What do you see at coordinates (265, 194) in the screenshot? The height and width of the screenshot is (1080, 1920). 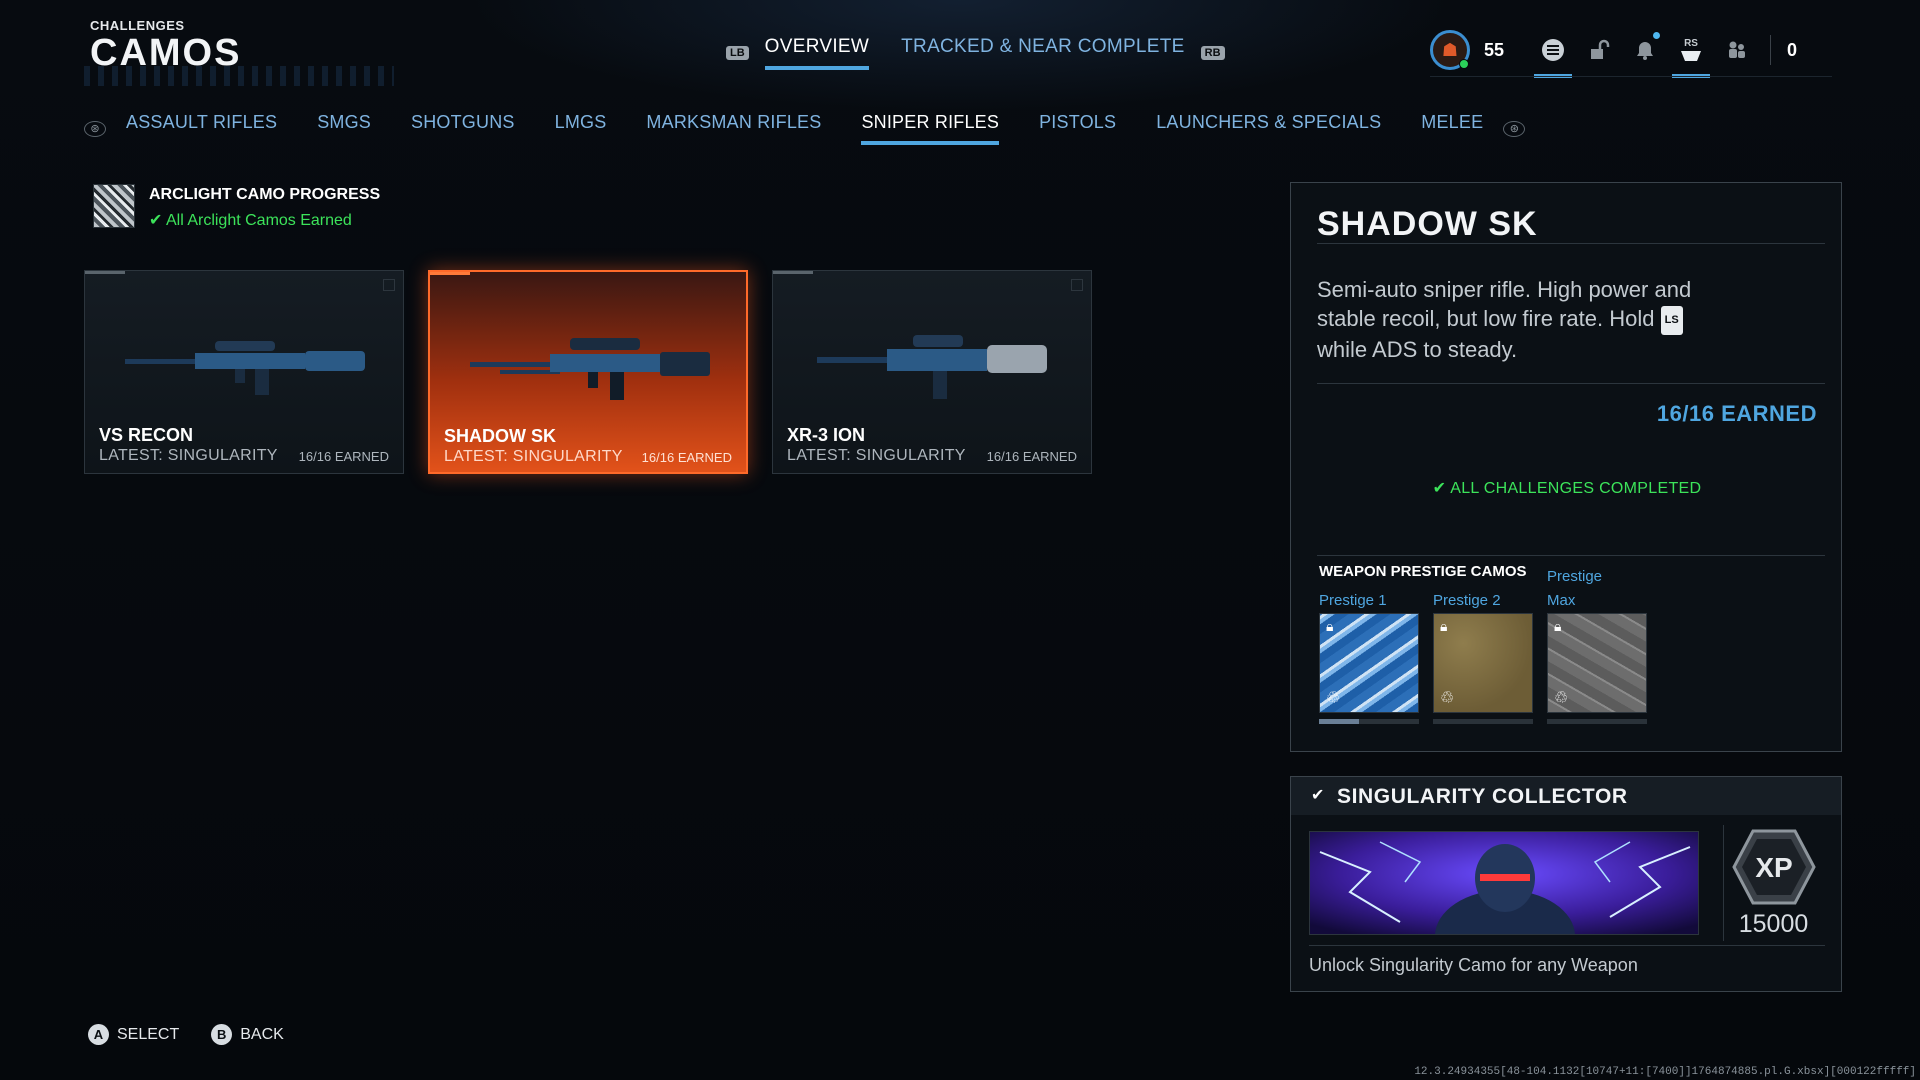 I see `arclight-title: ARCLIGHT CAMO PROGRESS` at bounding box center [265, 194].